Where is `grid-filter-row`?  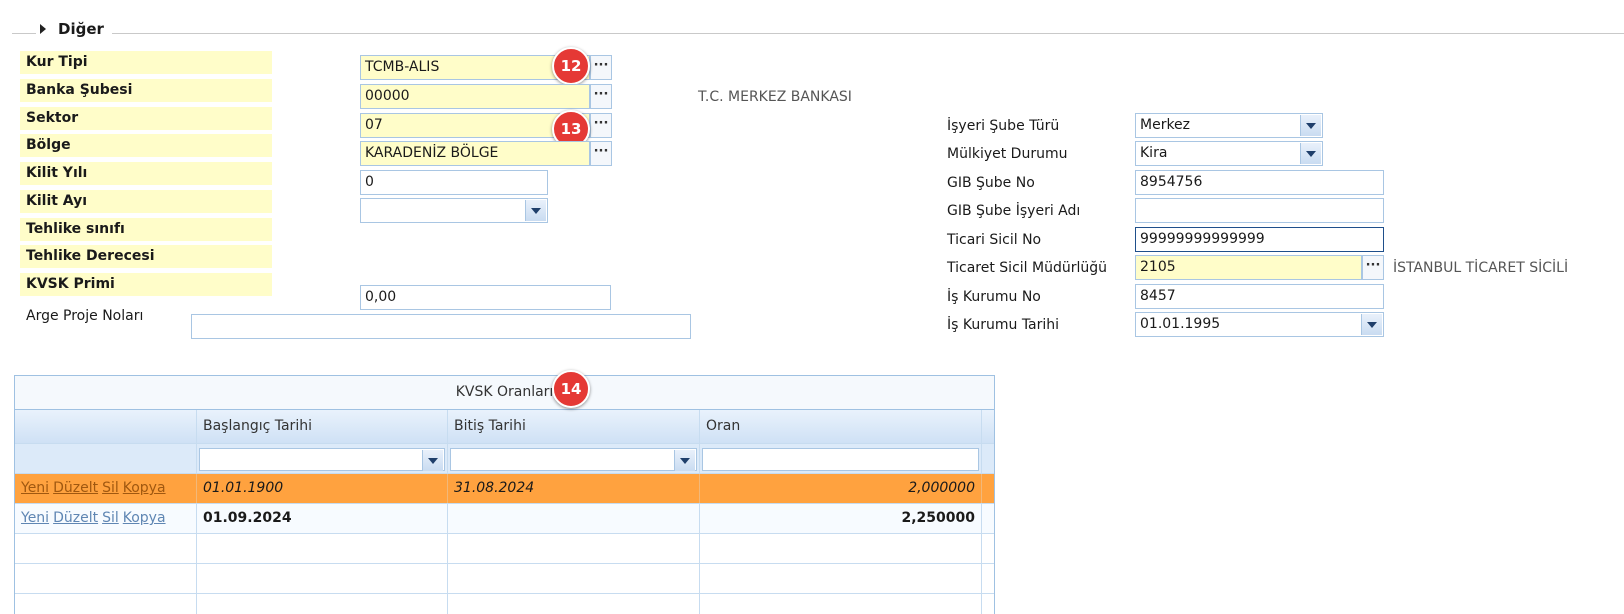 grid-filter-row is located at coordinates (504, 459).